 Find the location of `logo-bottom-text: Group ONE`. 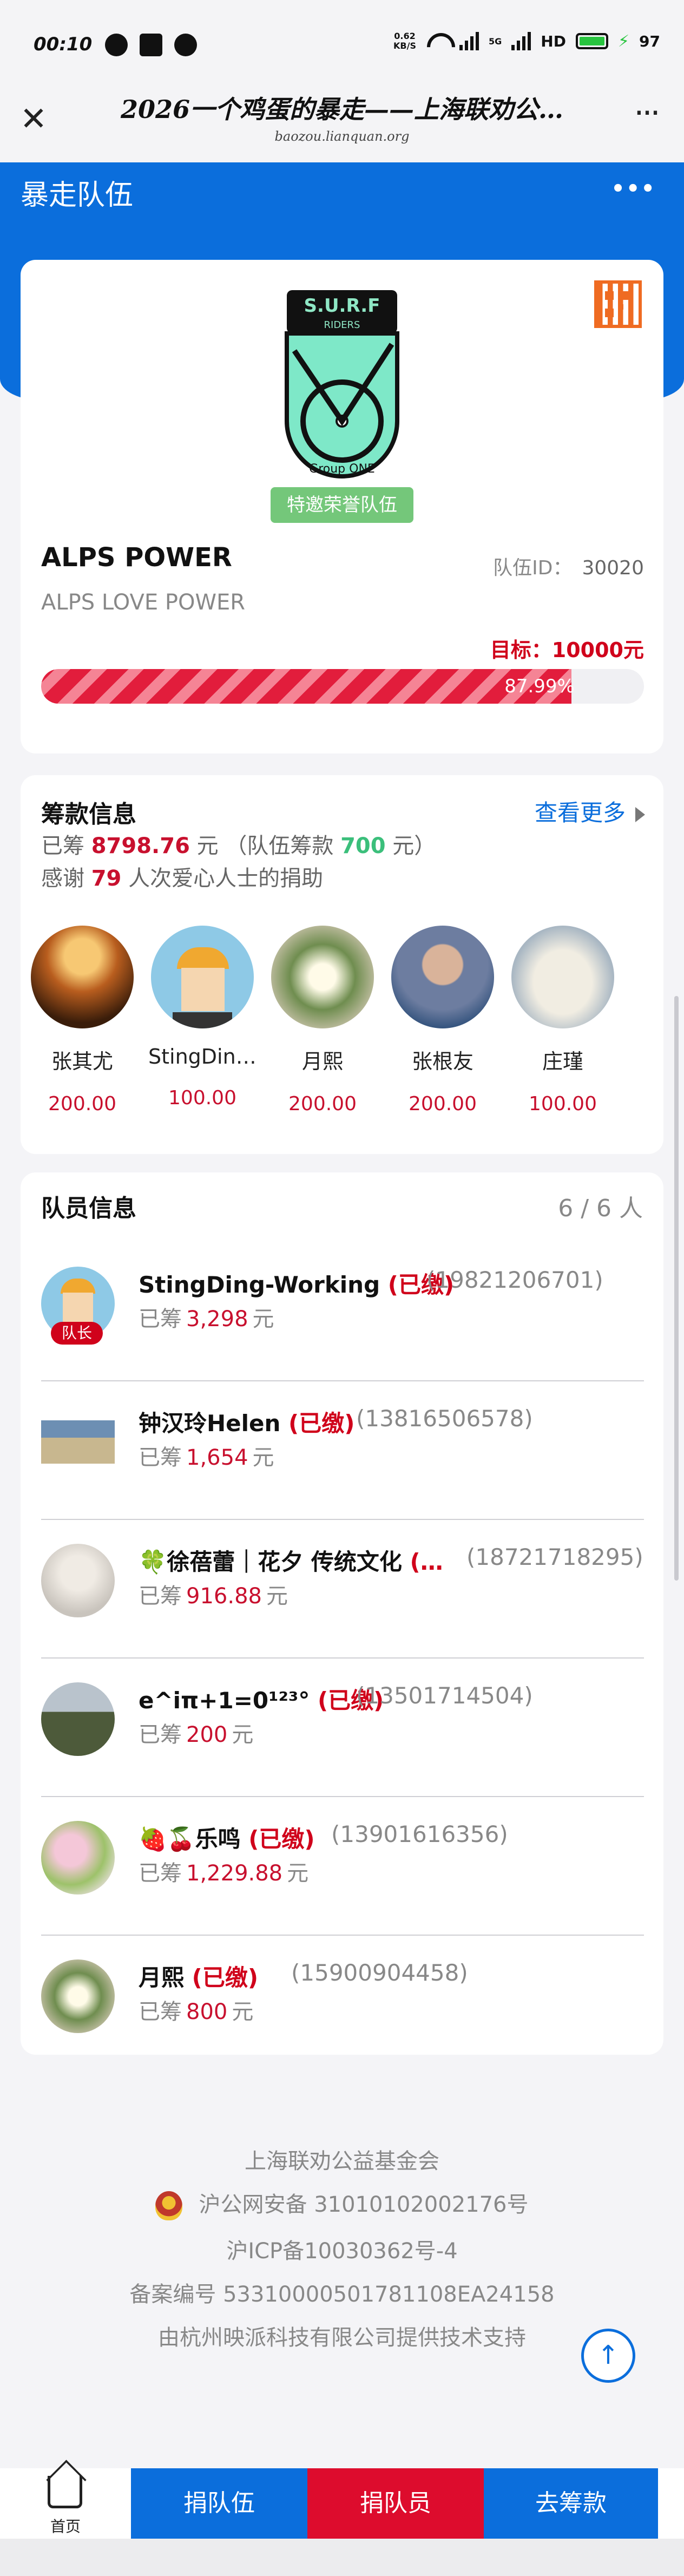

logo-bottom-text: Group ONE is located at coordinates (342, 469).